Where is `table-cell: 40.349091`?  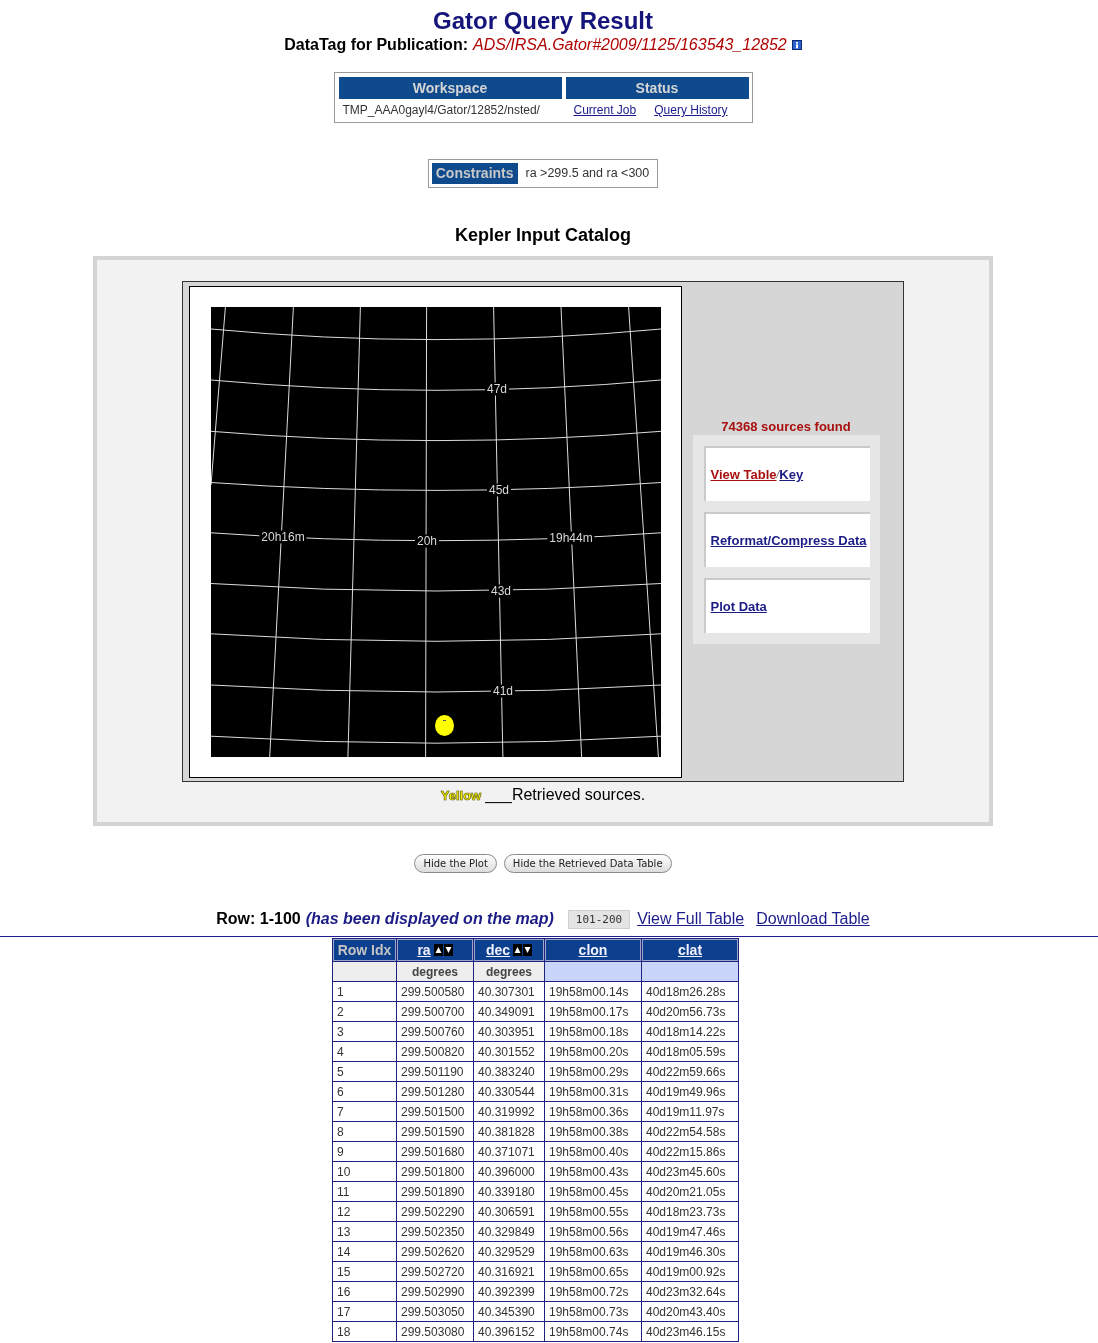
table-cell: 40.349091 is located at coordinates (509, 1011).